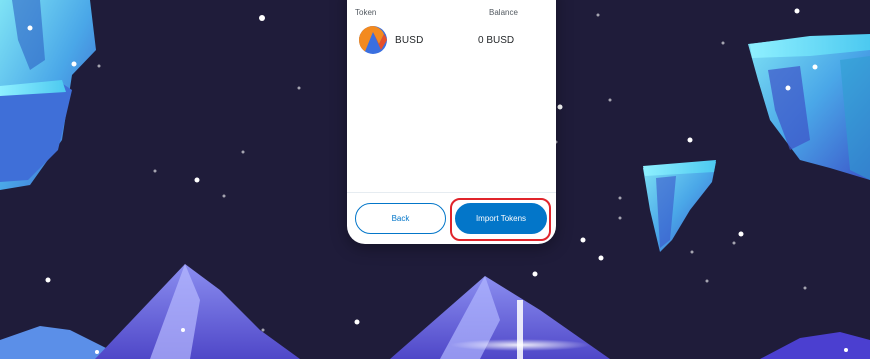 The width and height of the screenshot is (870, 359). What do you see at coordinates (373, 40) in the screenshot?
I see `busd-token-icon` at bounding box center [373, 40].